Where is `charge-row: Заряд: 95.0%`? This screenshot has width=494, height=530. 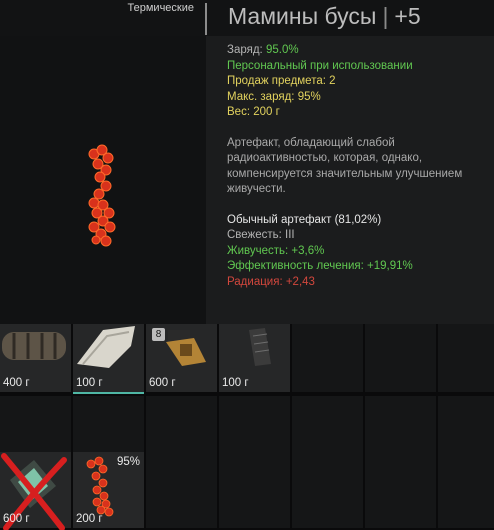 charge-row: Заряд: 95.0% is located at coordinates (263, 50).